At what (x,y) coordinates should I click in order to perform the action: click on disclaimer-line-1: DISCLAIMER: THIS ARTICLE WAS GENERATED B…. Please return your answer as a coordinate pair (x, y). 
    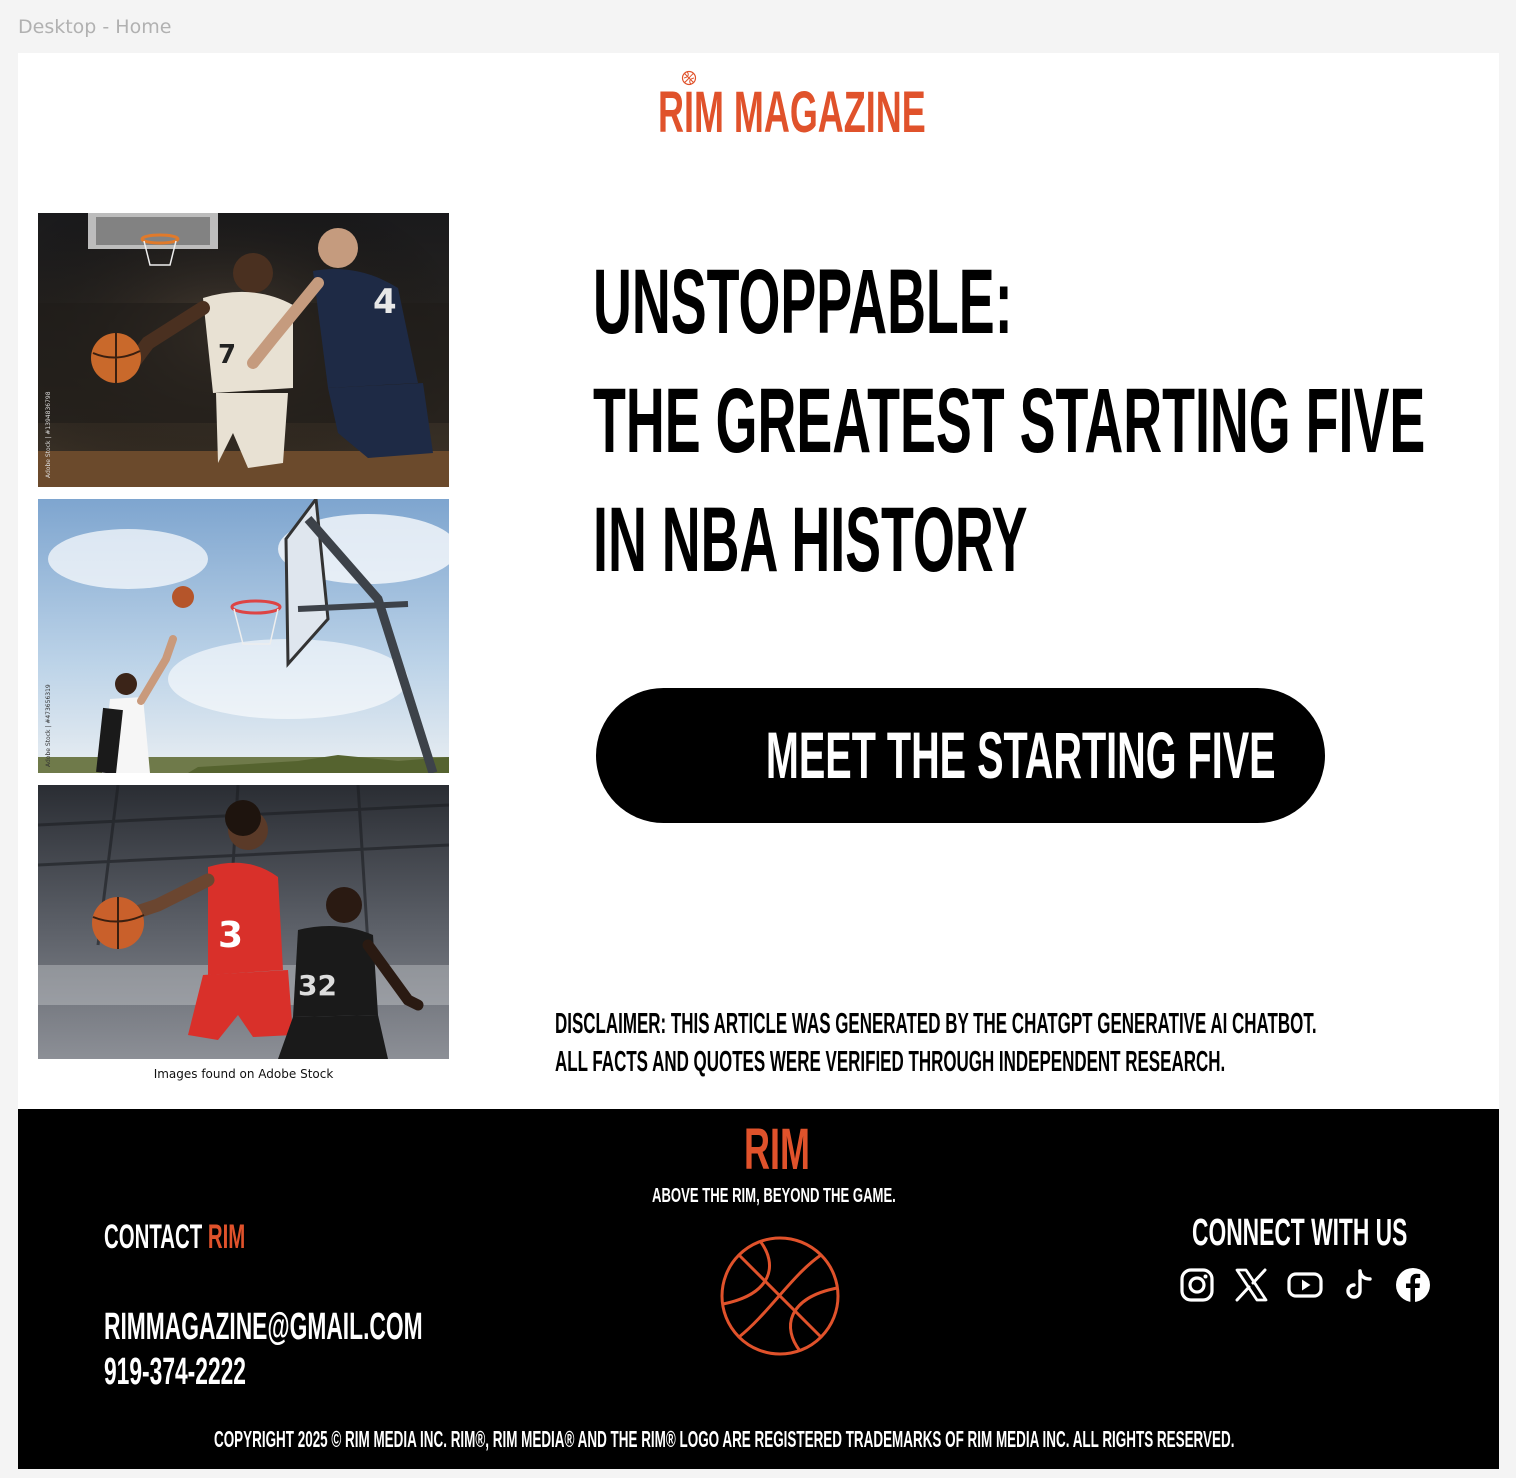
    Looking at the image, I should click on (936, 1024).